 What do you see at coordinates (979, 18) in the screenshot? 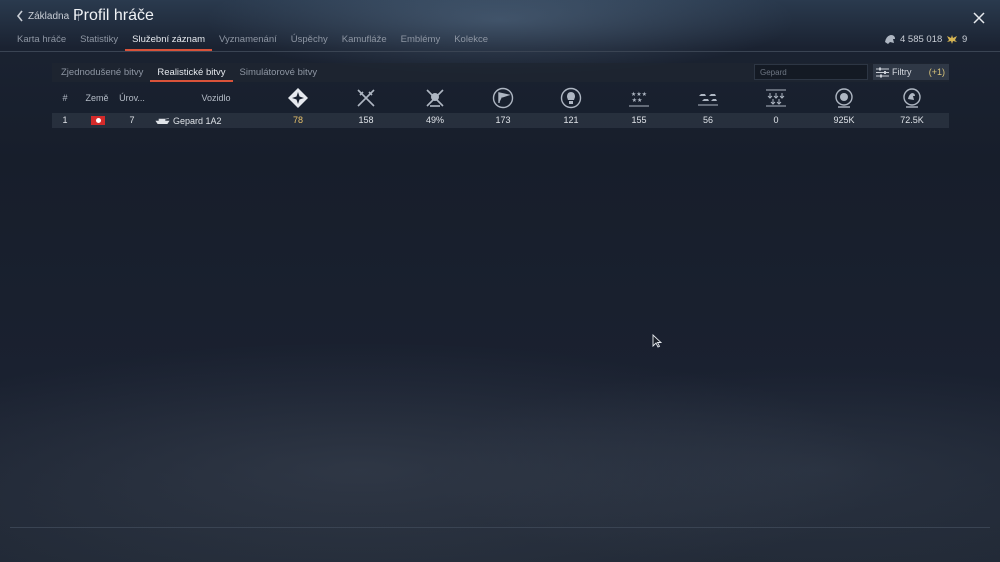
I see `close-icon` at bounding box center [979, 18].